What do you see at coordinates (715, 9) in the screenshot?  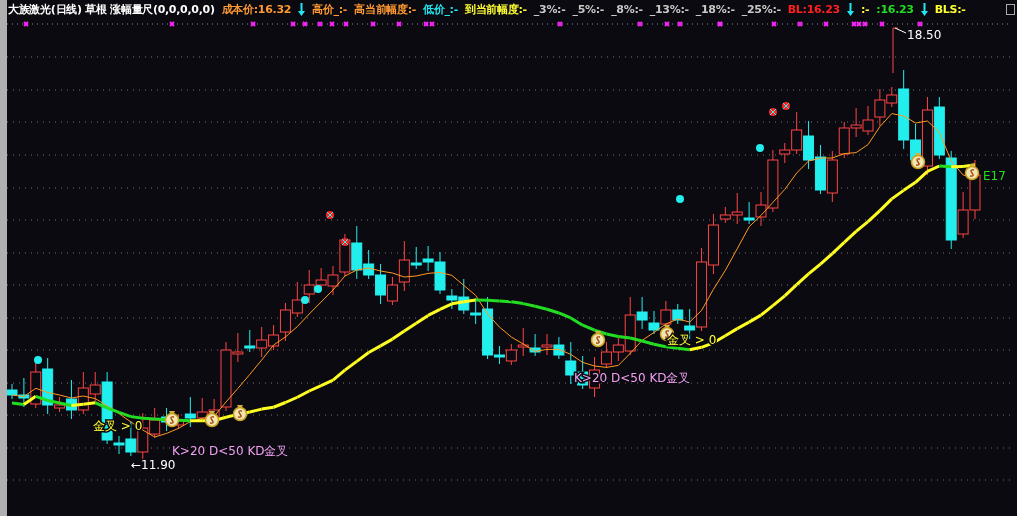 I see `indicator-text: _18%:-` at bounding box center [715, 9].